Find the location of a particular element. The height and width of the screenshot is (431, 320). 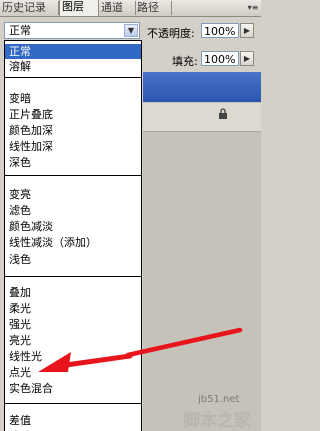

watermark-logo: 脚本之家 is located at coordinates (217, 421).